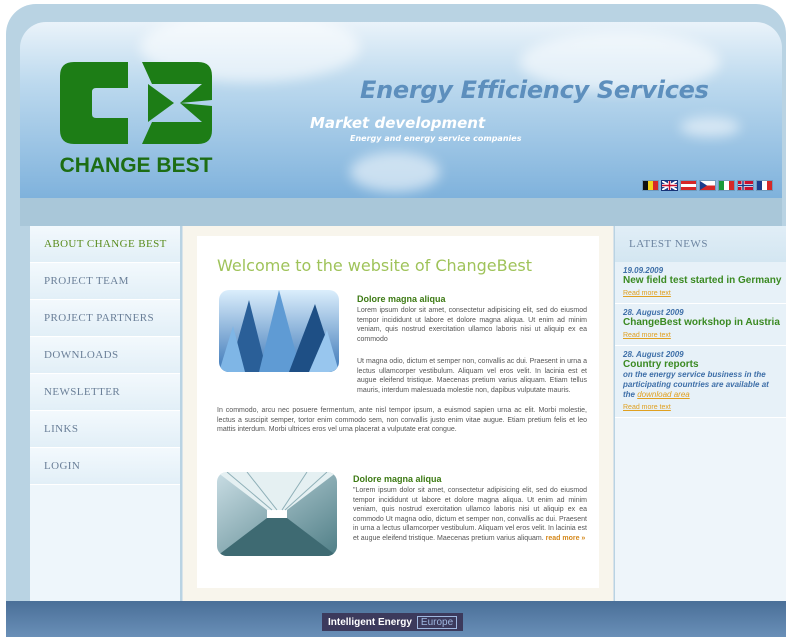  Describe the element at coordinates (401, 212) in the screenshot. I see `header-divider` at that location.